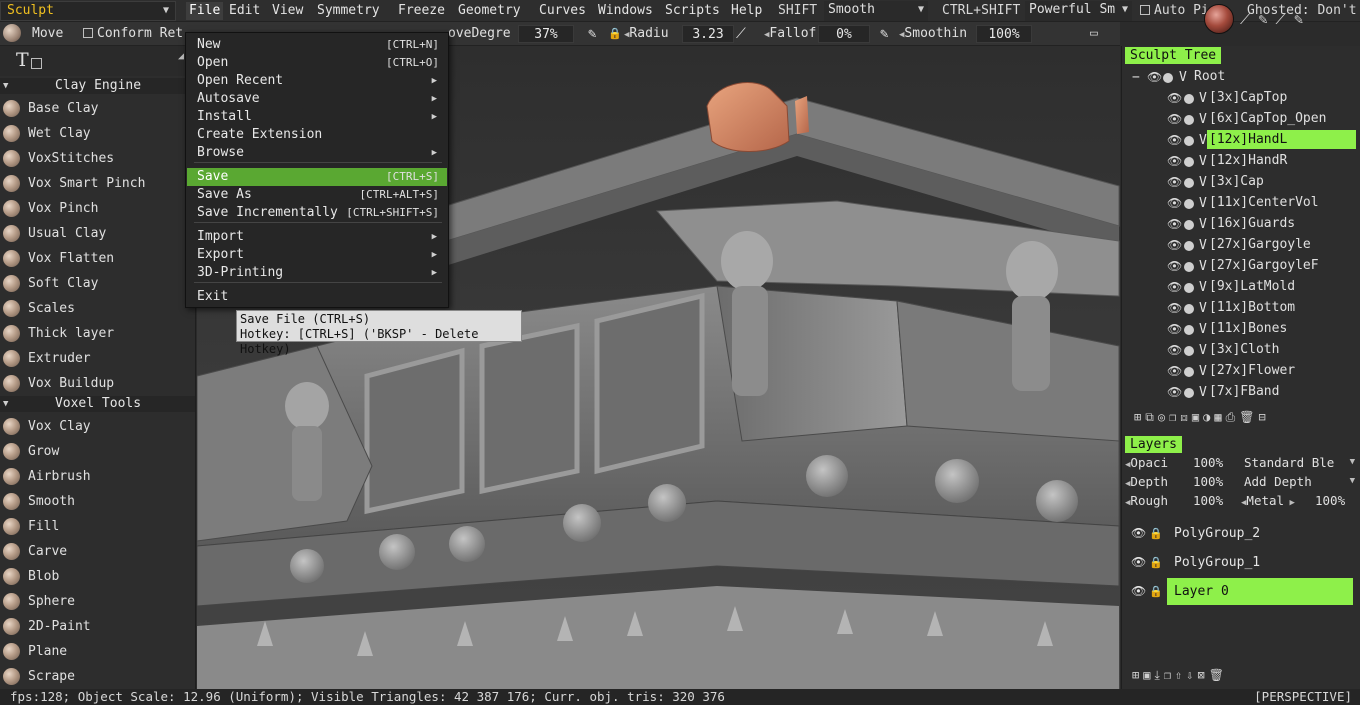  What do you see at coordinates (97, 258) in the screenshot?
I see `tool-vox-flatten: Vox Flatten` at bounding box center [97, 258].